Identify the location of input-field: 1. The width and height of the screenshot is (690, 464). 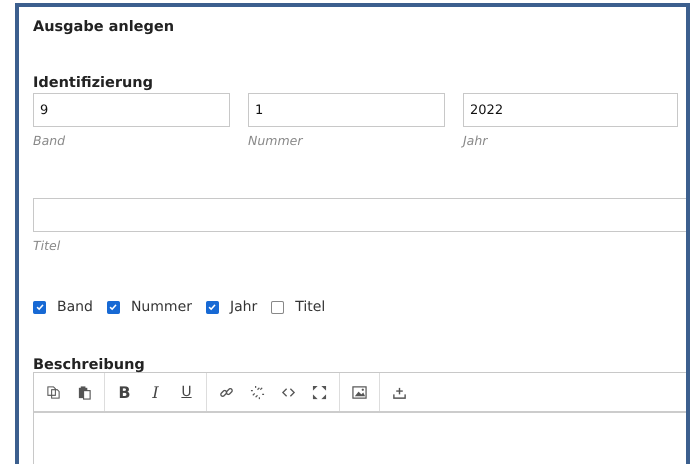
(346, 110).